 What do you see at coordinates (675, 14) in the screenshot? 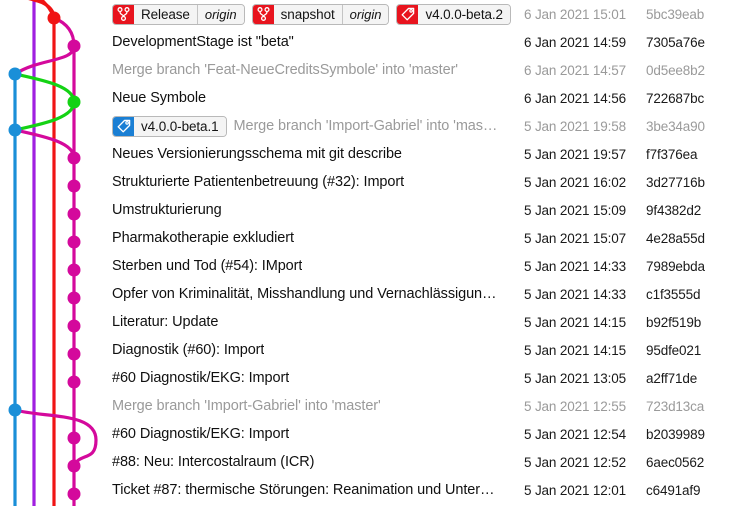
I see `commit-hash: 5bc39eab` at bounding box center [675, 14].